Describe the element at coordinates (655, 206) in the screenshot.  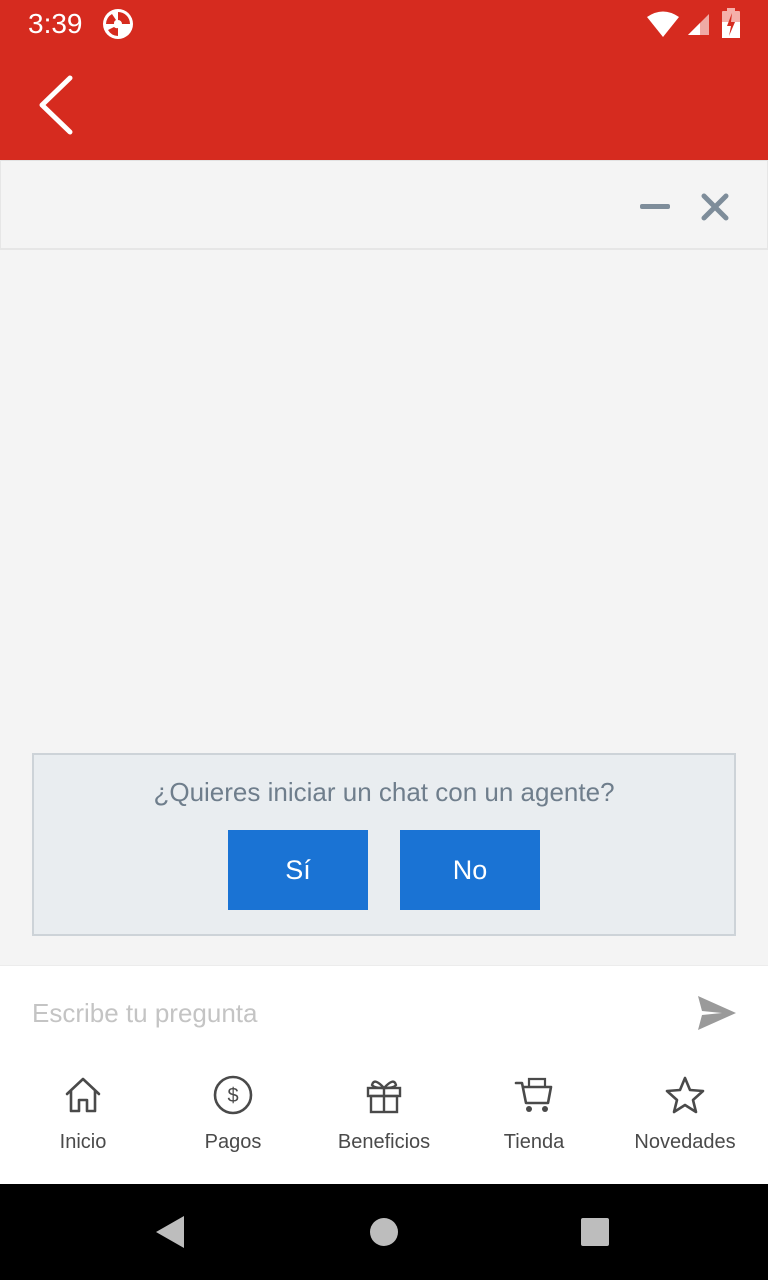
I see `minimize-icon` at that location.